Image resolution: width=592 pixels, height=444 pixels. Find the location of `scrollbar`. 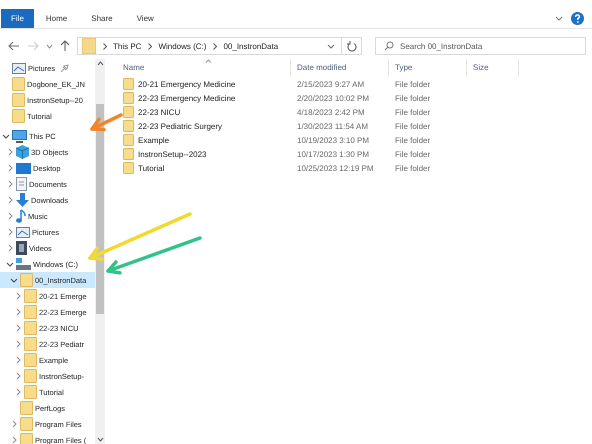

scrollbar is located at coordinates (100, 251).